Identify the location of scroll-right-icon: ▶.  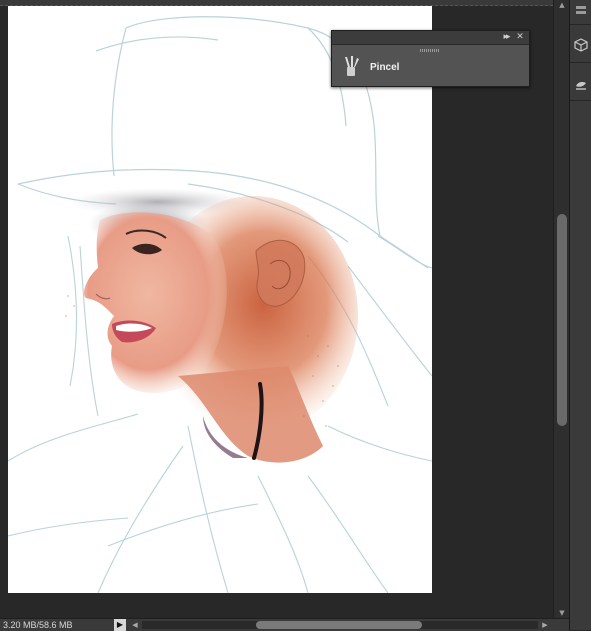
(545, 625).